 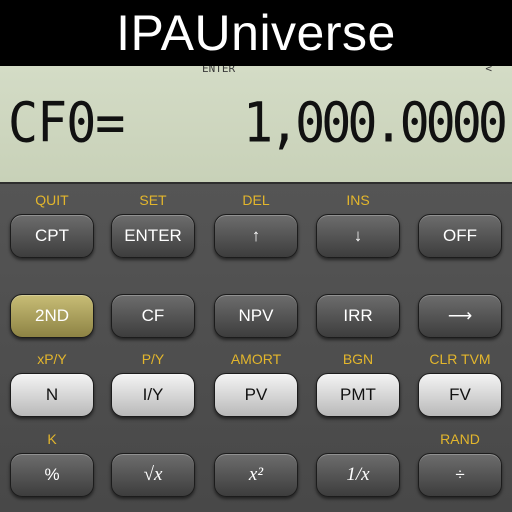 I want to click on divide-button: ÷, so click(x=460, y=475).